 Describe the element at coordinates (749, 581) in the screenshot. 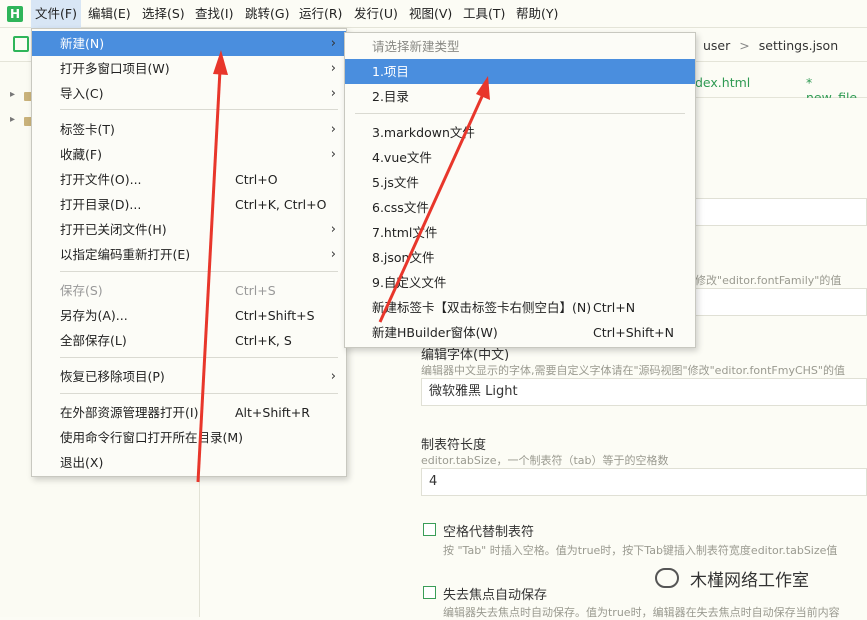

I see `watermark-text: 木槿网络工作室` at that location.